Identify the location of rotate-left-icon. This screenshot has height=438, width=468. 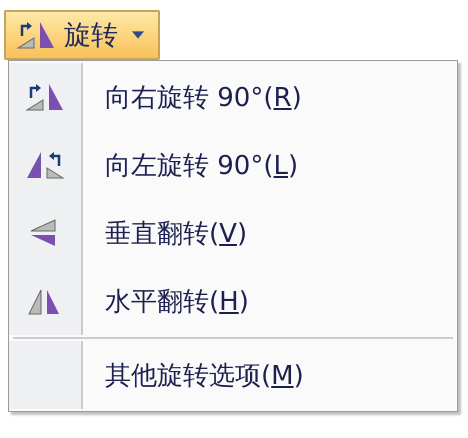
(45, 165).